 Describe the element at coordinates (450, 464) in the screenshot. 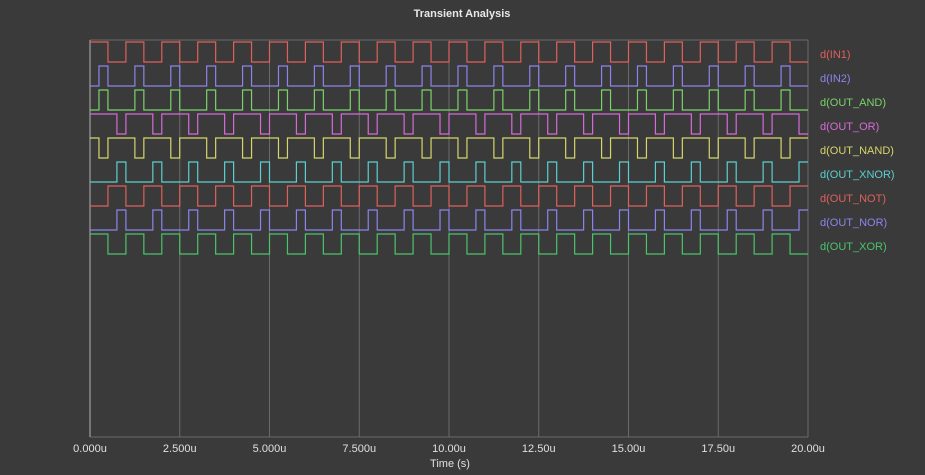

I see `x-axis-label: Time (s)` at that location.